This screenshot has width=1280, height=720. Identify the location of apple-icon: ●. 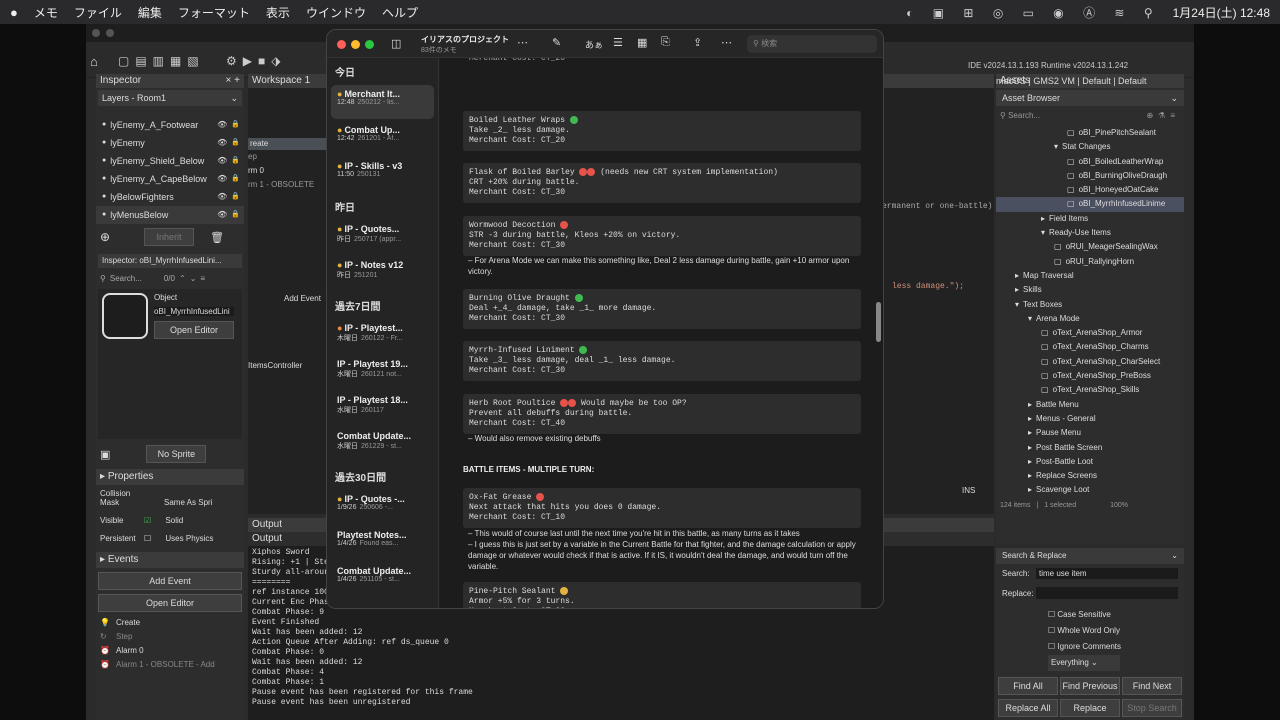
(14, 12).